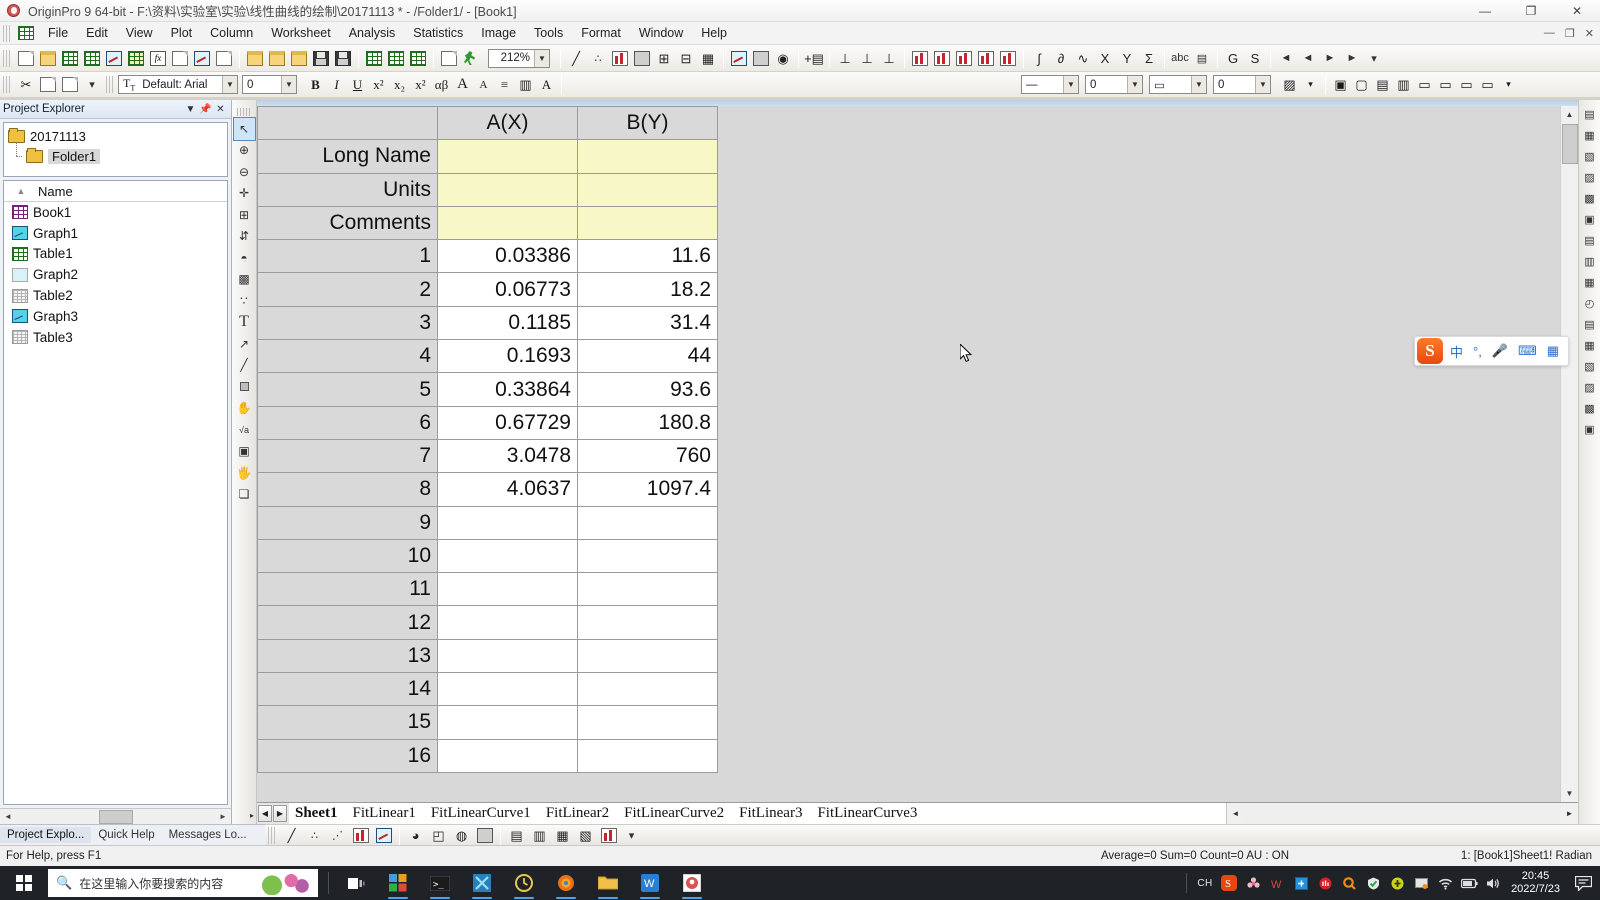 This screenshot has height=900, width=1600. What do you see at coordinates (115, 191) in the screenshot?
I see `project-list-header: ▲ Name` at bounding box center [115, 191].